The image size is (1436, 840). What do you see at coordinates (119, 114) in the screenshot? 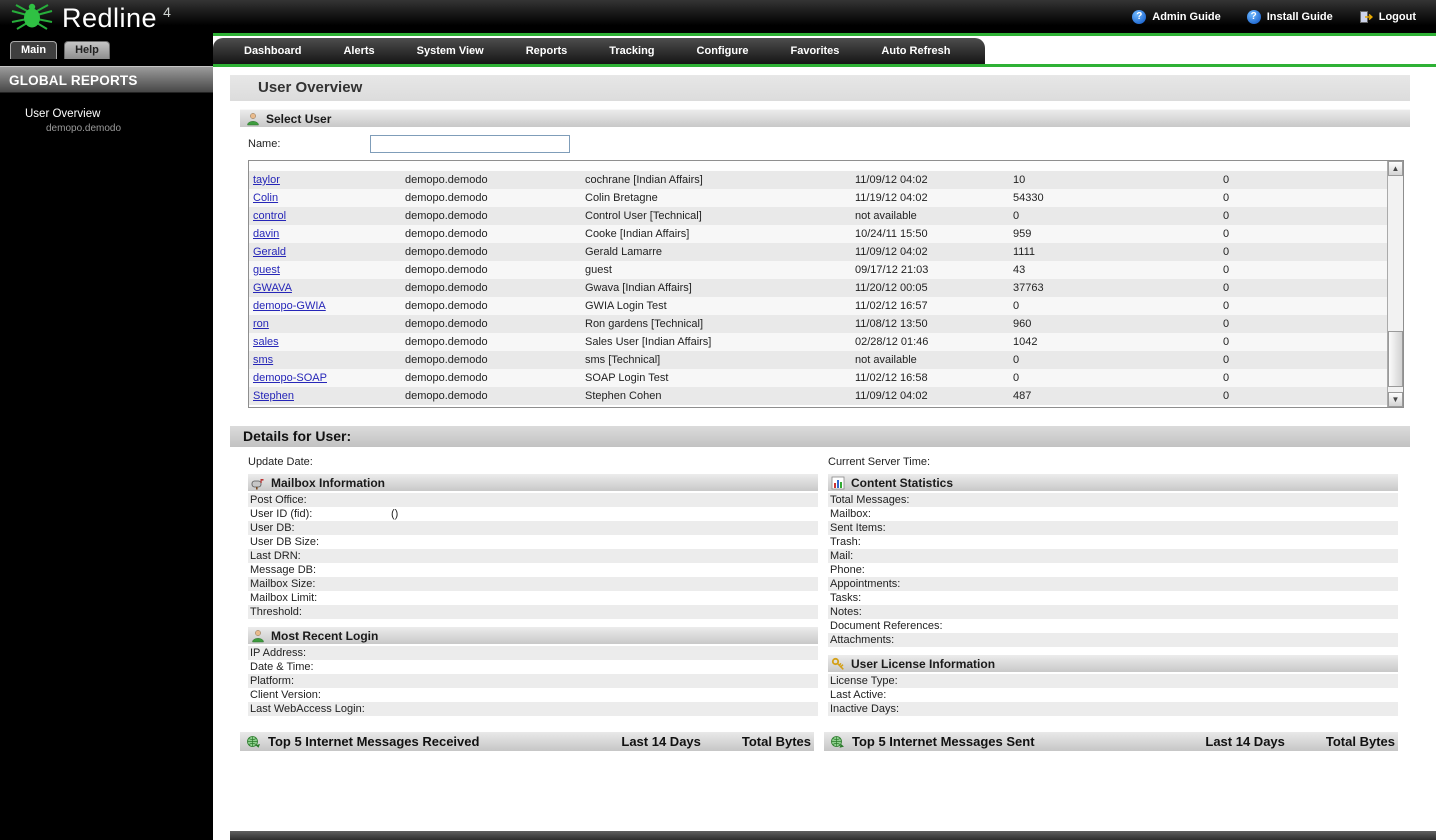
I see `sidebar-item-user-overview: User Overview` at bounding box center [119, 114].